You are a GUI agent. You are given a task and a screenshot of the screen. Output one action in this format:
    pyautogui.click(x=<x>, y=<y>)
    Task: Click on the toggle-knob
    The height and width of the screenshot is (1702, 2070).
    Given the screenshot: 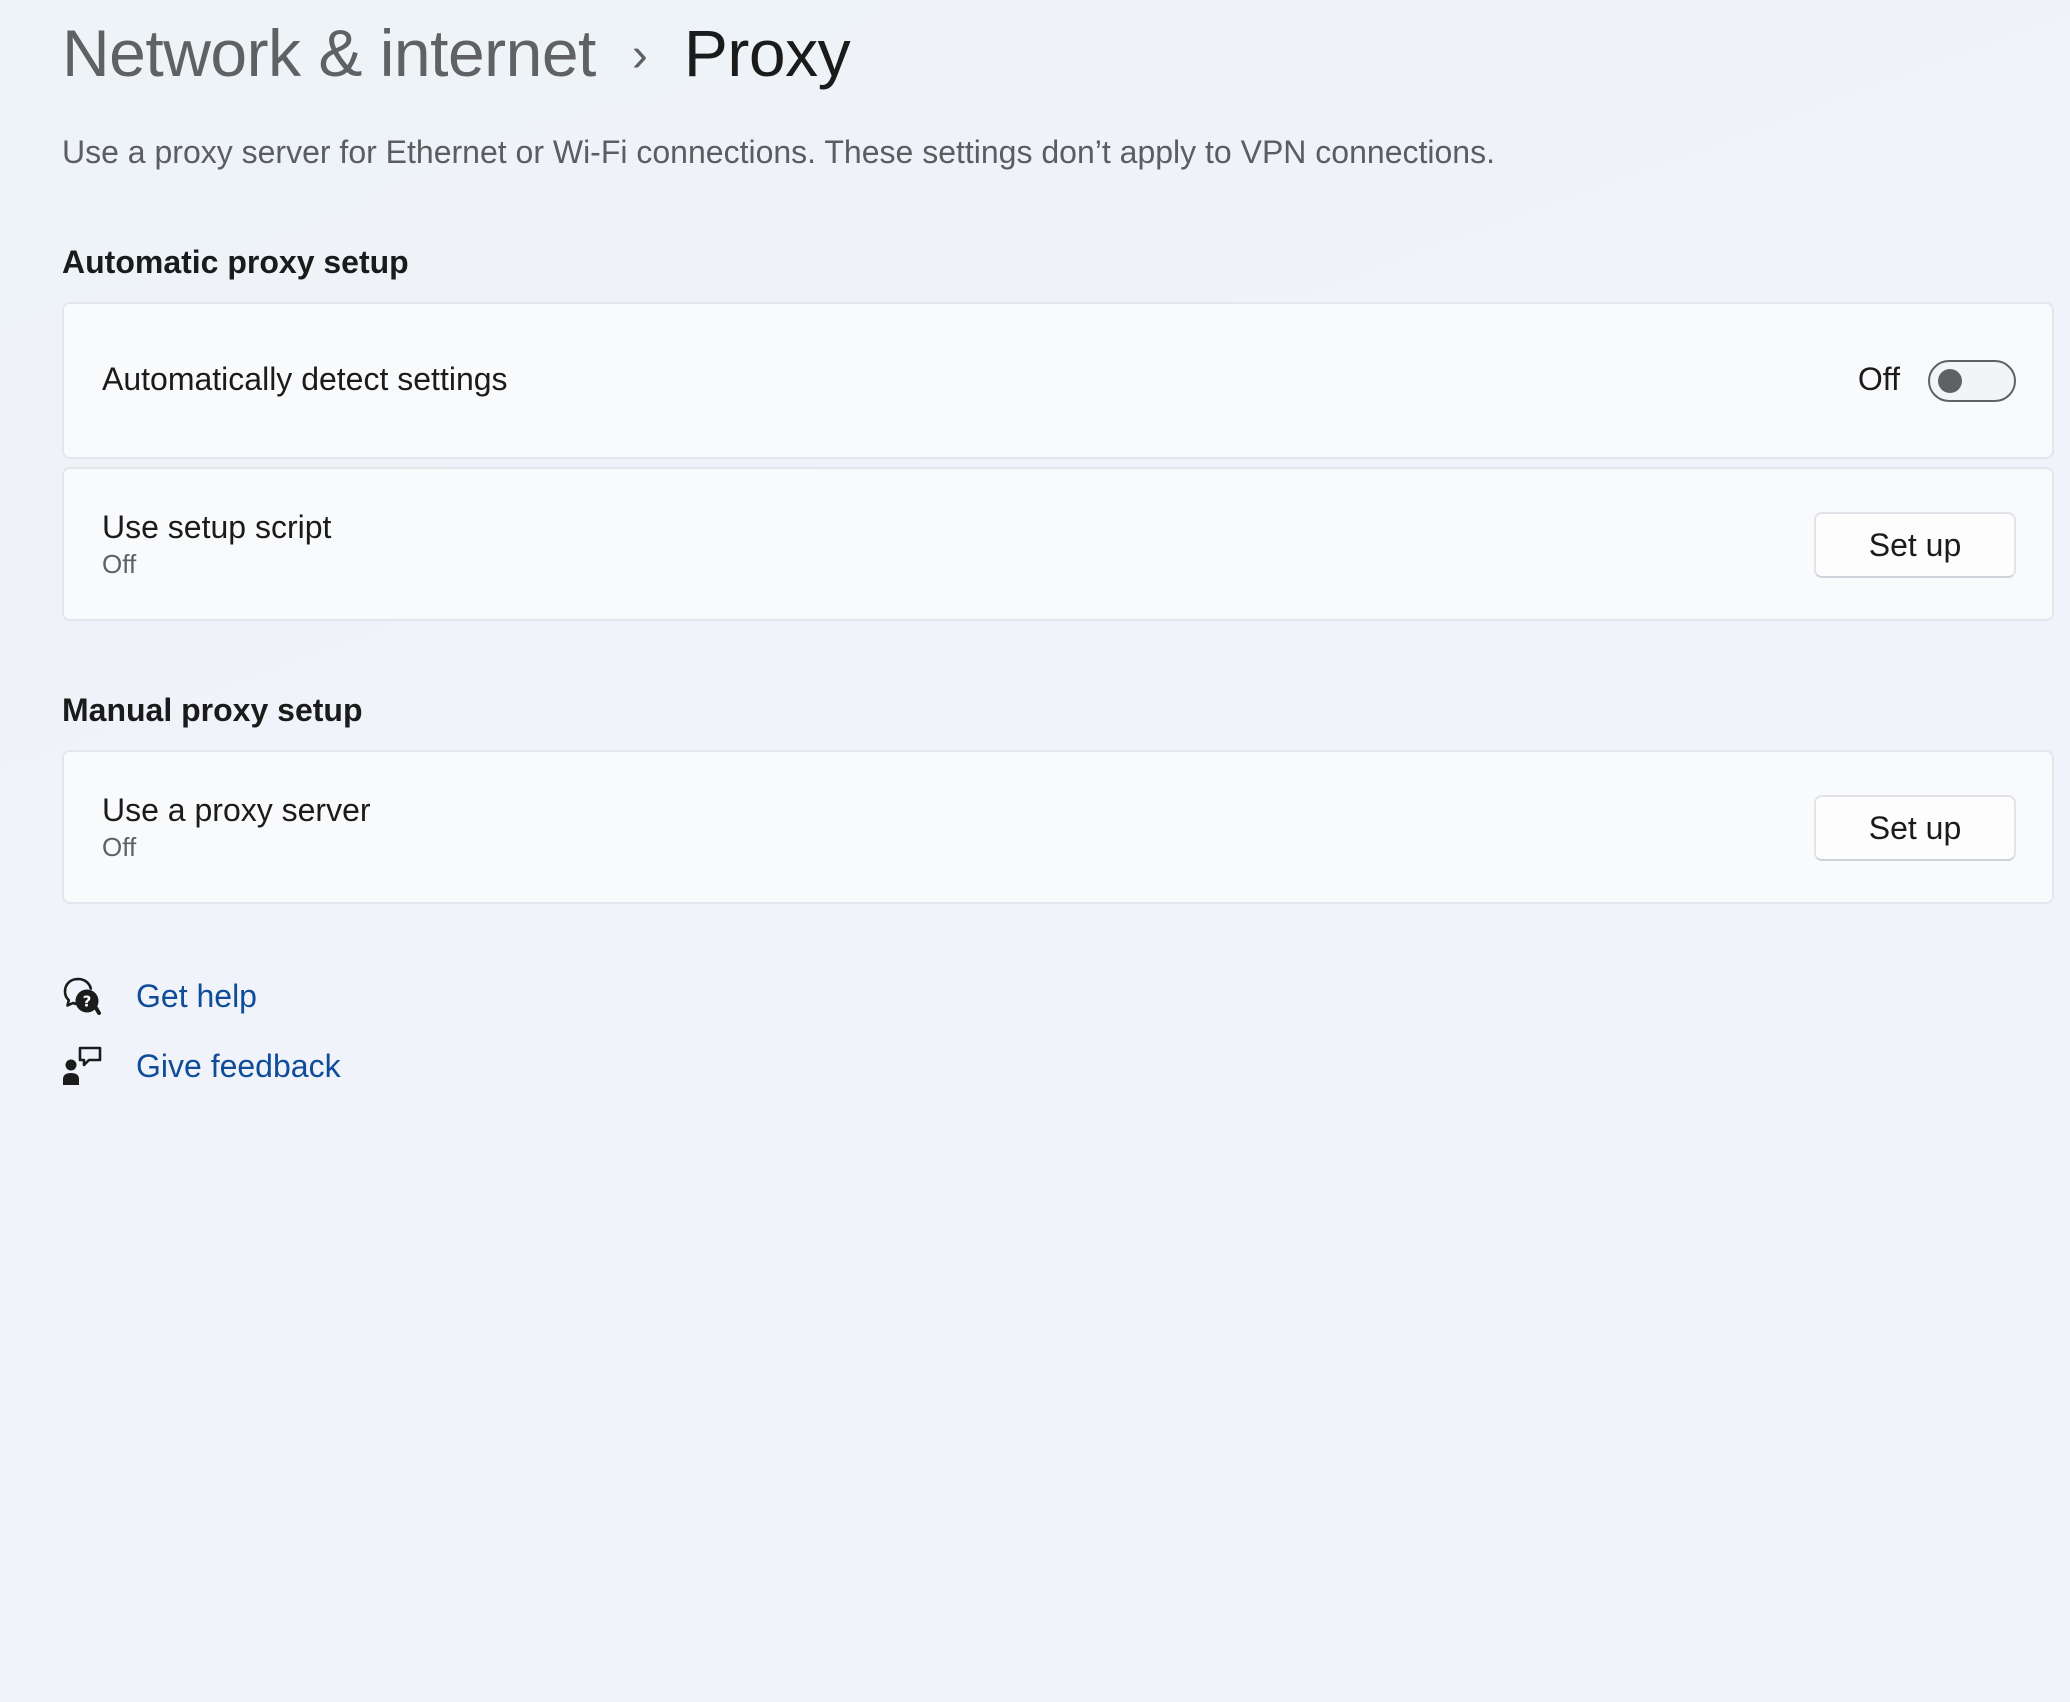 What is the action you would take?
    pyautogui.click(x=1950, y=381)
    